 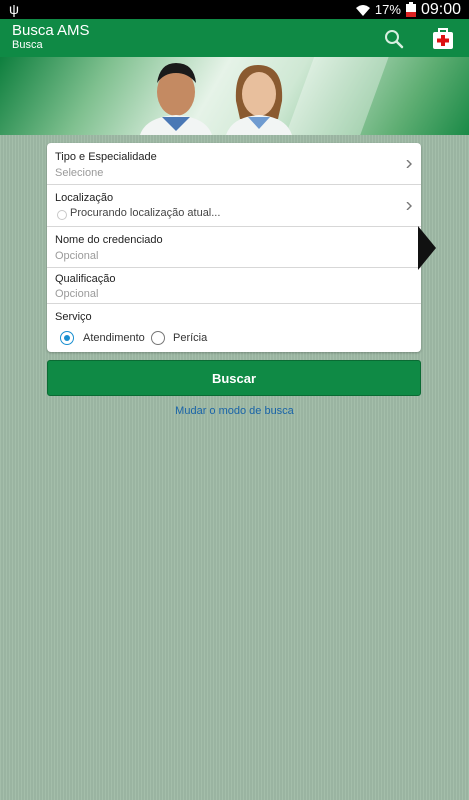 I want to click on clock: 09:00, so click(x=440, y=9).